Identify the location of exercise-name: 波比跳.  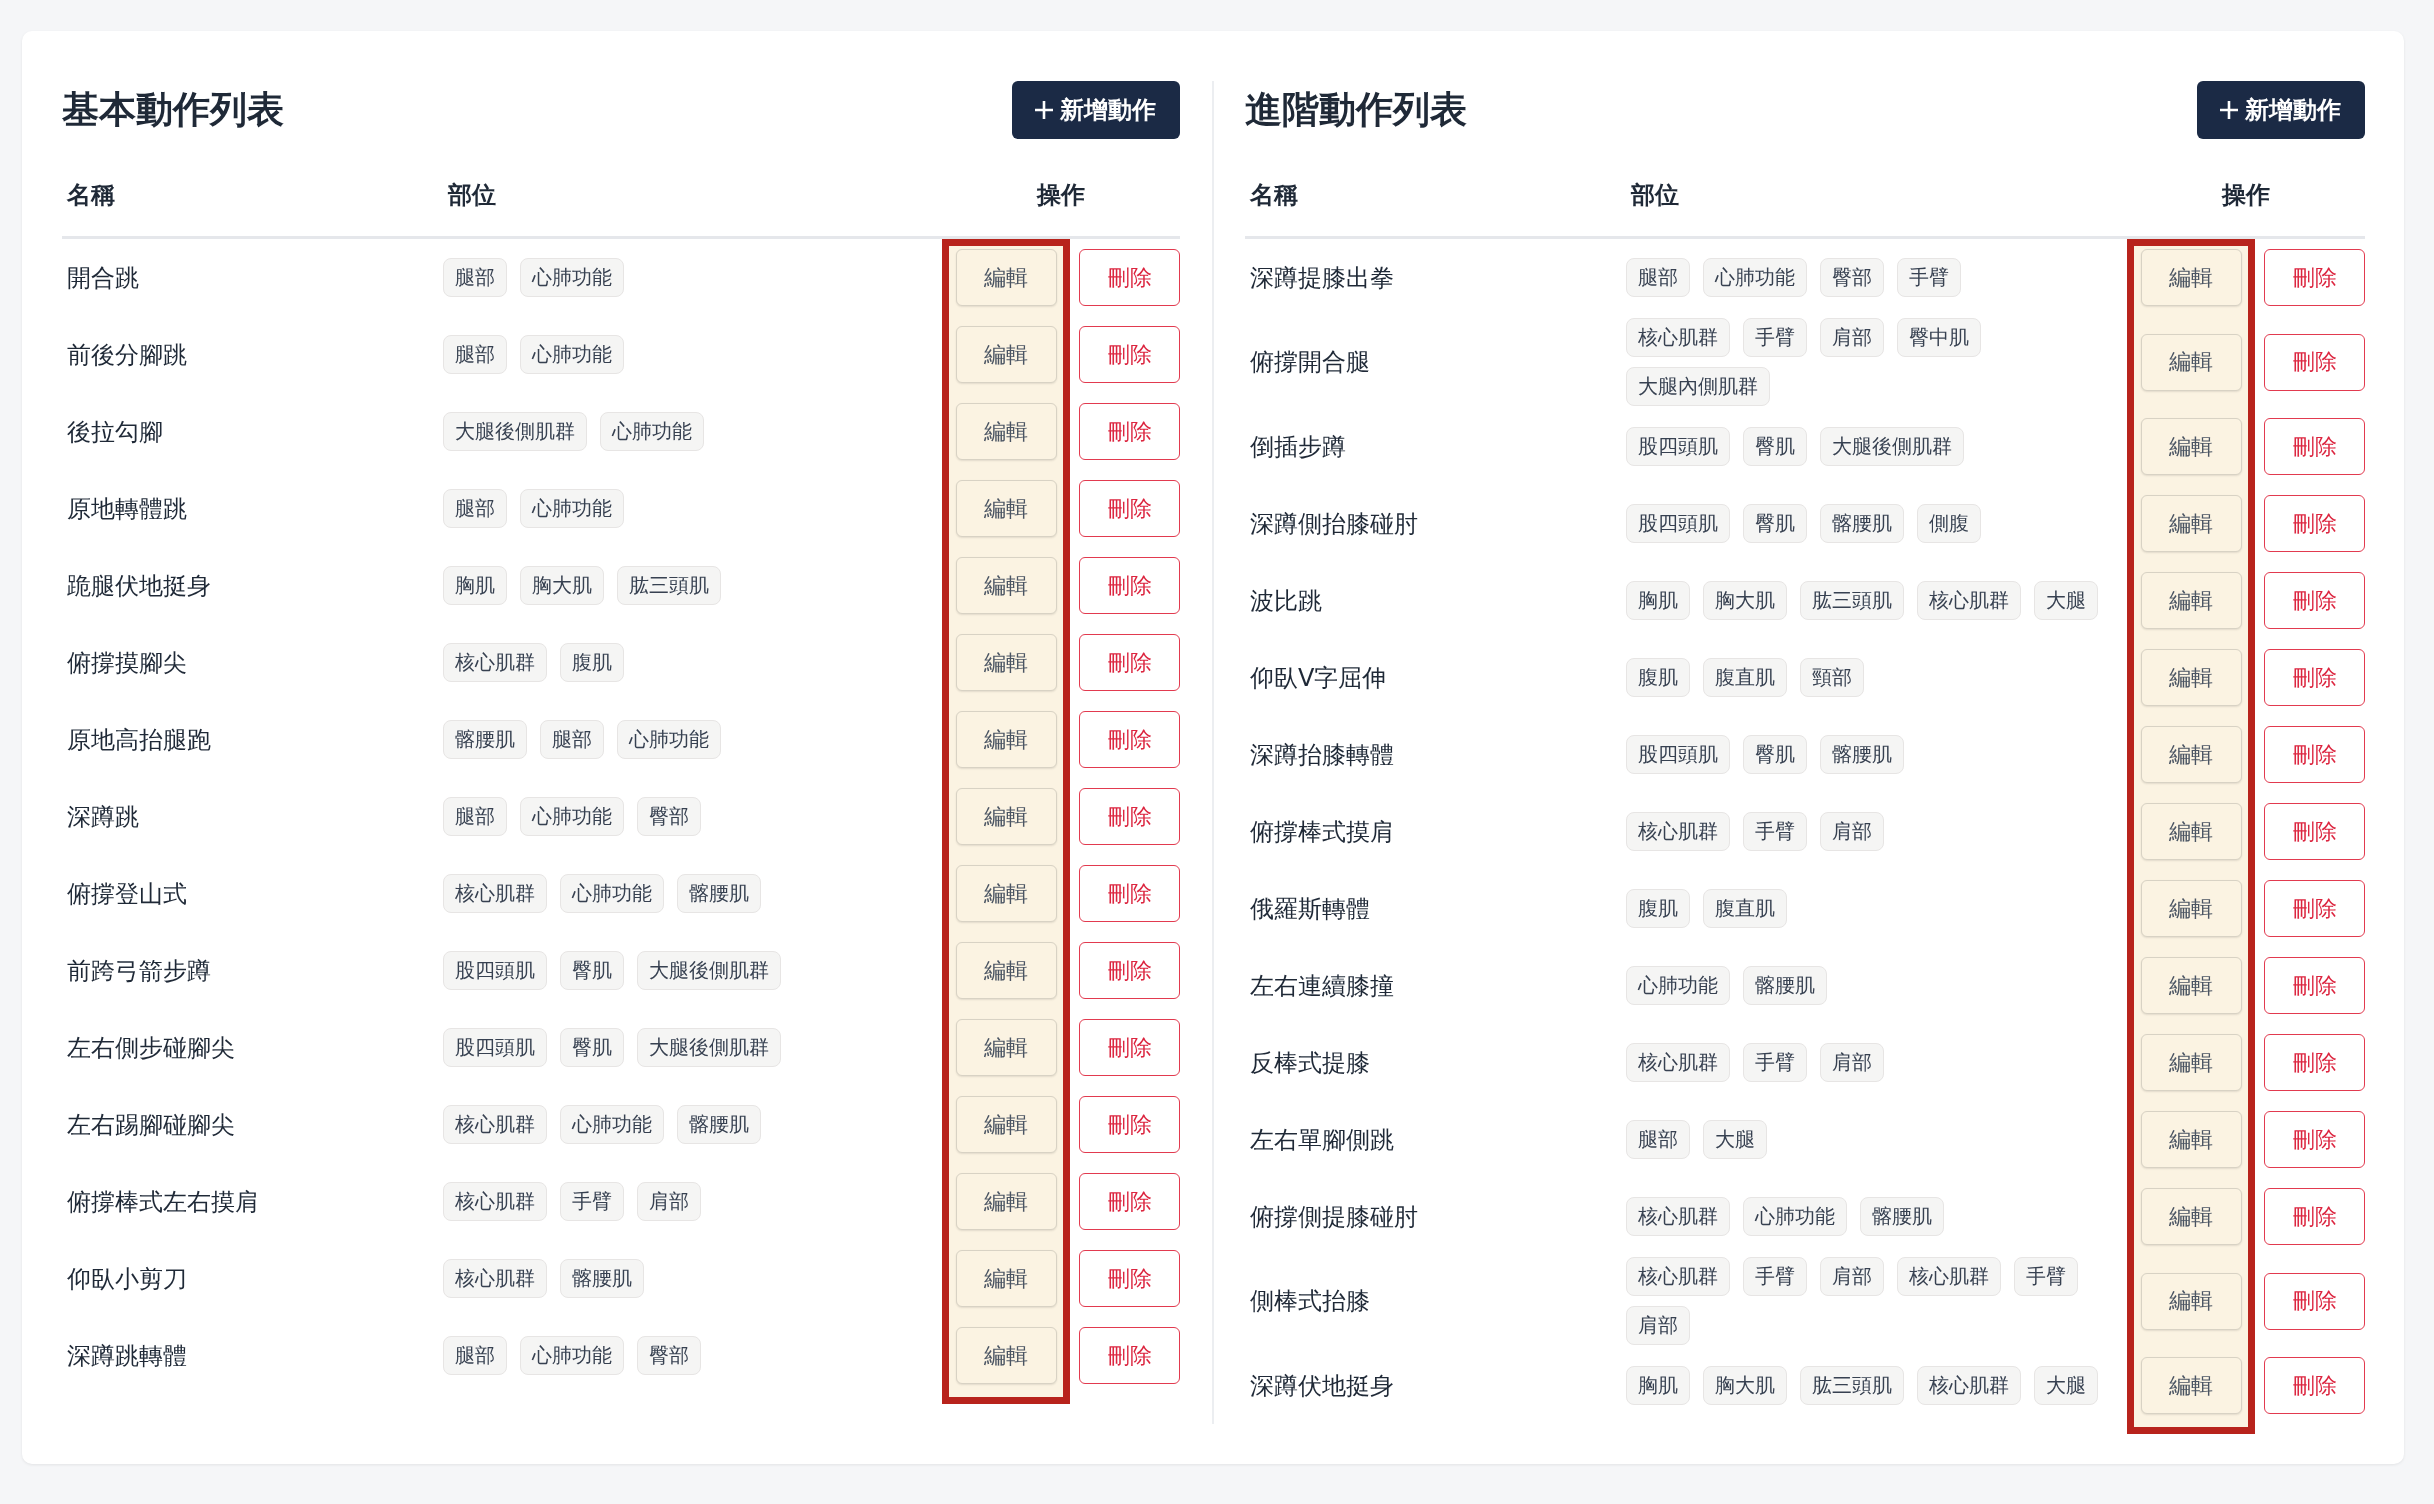
(1286, 601).